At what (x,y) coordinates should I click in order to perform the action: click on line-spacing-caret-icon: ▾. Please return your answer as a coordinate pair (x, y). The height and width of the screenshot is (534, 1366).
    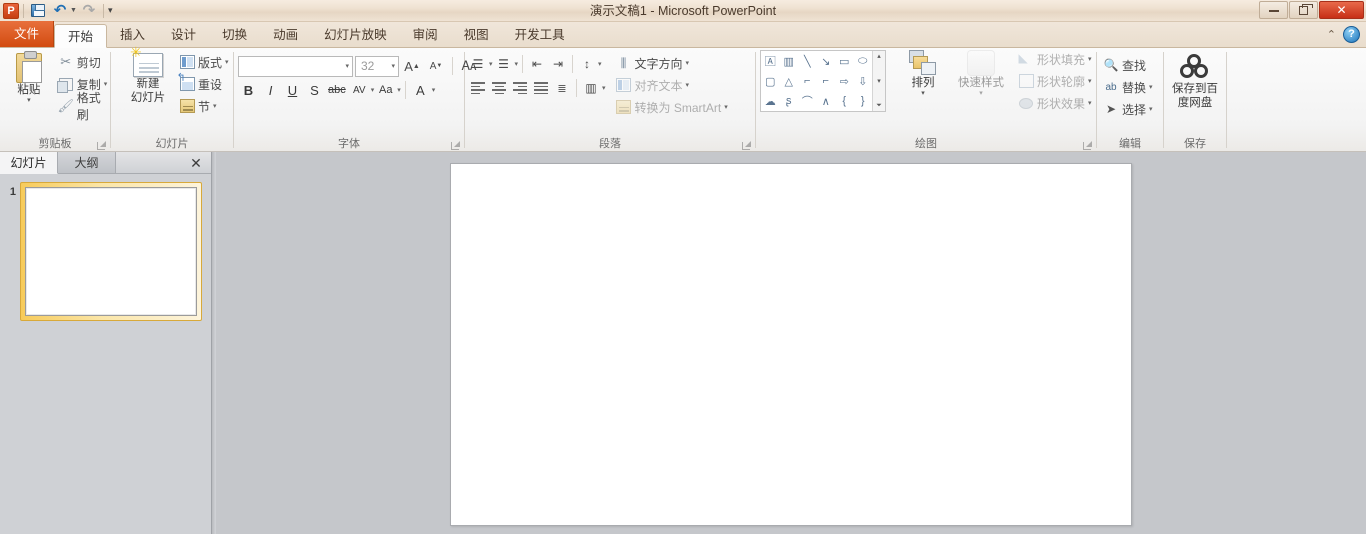
    Looking at the image, I should click on (600, 64).